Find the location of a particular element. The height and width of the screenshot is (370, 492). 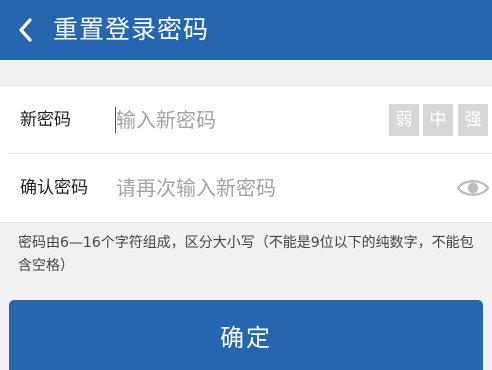

password-hint: 密码由6—16个字符组成，区分大小写（不能是9位以下的纯数字，不能包含空格） is located at coordinates (246, 254).